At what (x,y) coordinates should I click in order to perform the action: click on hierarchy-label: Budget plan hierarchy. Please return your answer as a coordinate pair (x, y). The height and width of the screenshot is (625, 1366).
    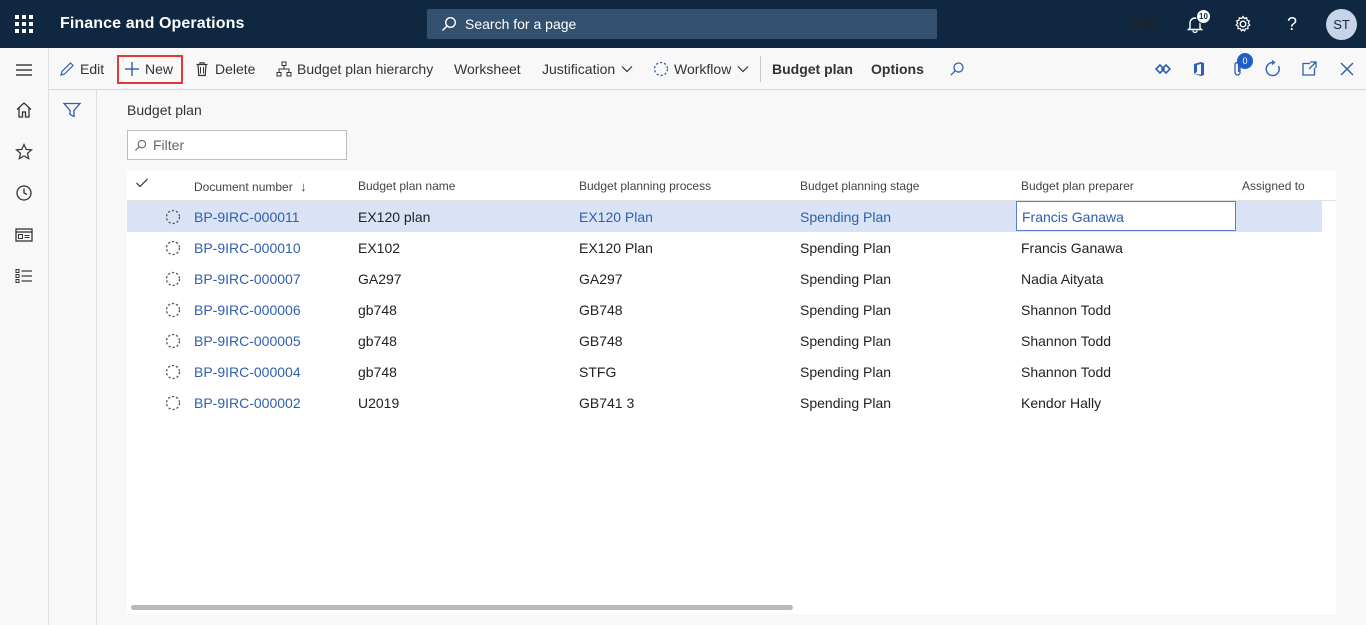
    Looking at the image, I should click on (365, 69).